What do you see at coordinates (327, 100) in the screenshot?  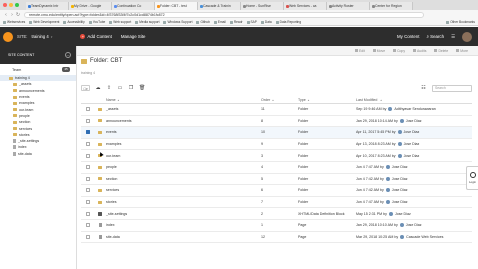 I see `column-type: Type ▴` at bounding box center [327, 100].